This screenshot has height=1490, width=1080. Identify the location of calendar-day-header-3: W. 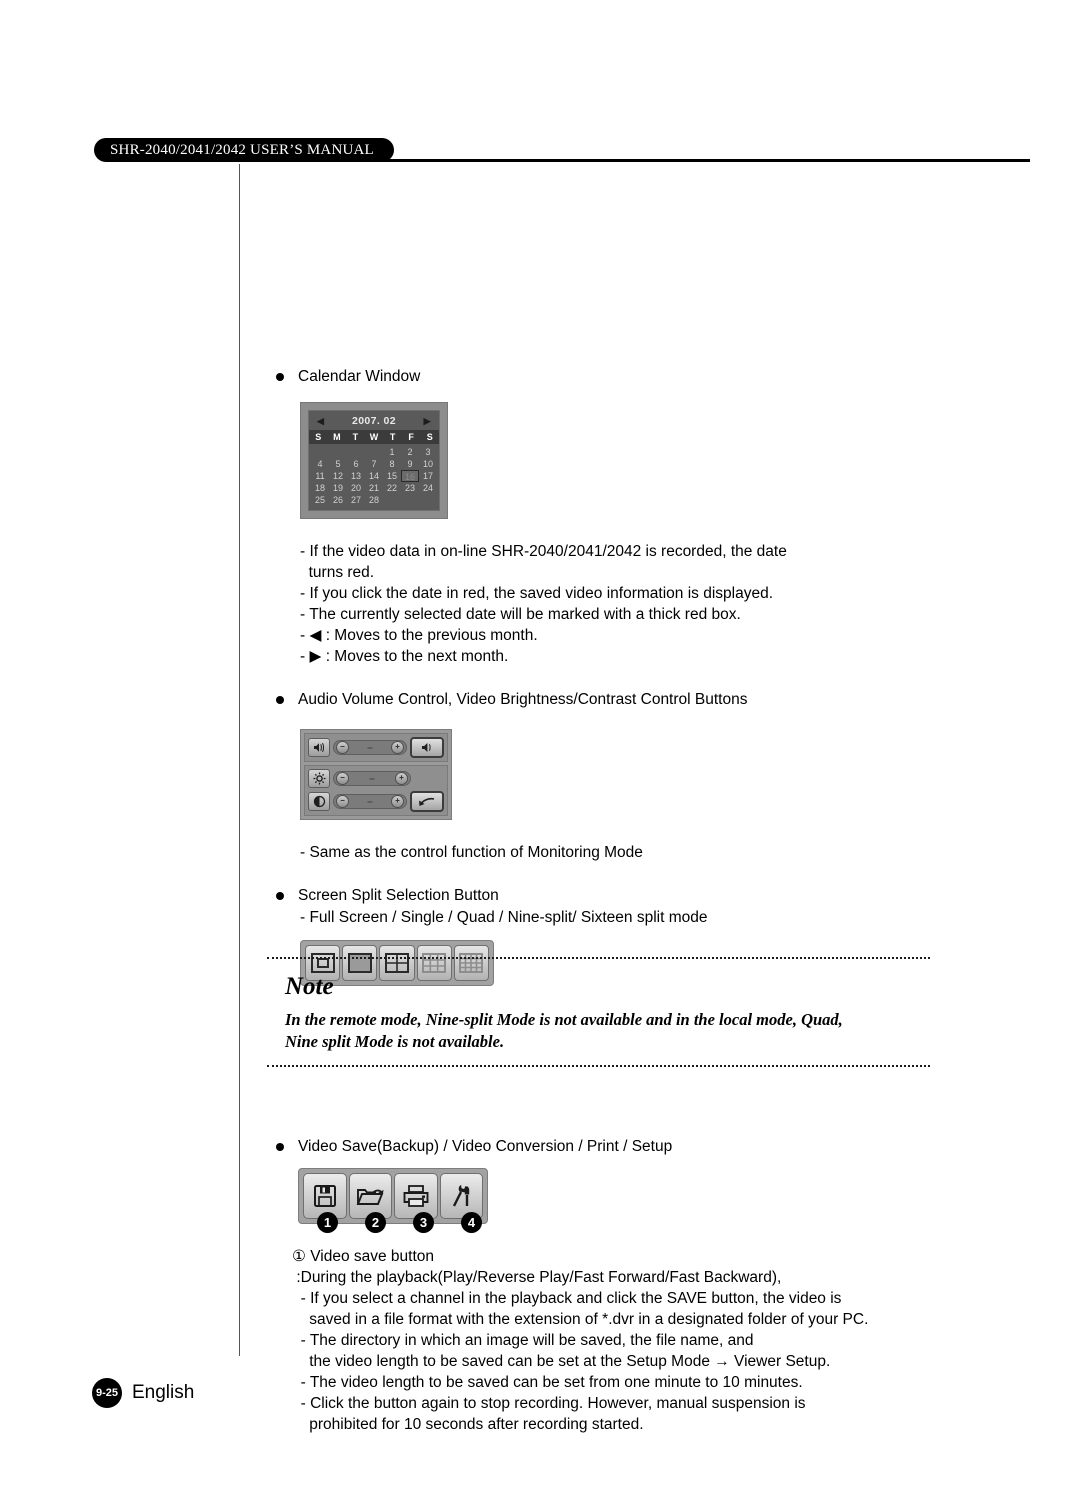
(374, 437).